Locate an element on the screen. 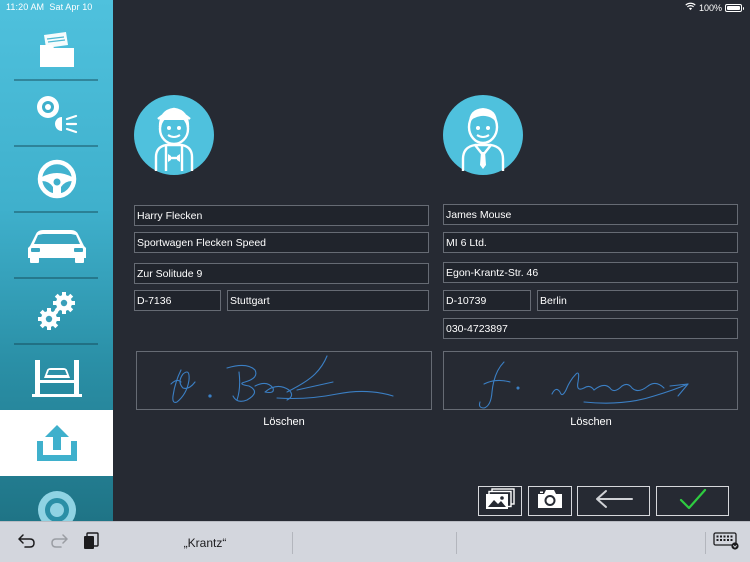  redo-icon is located at coordinates (59, 543).